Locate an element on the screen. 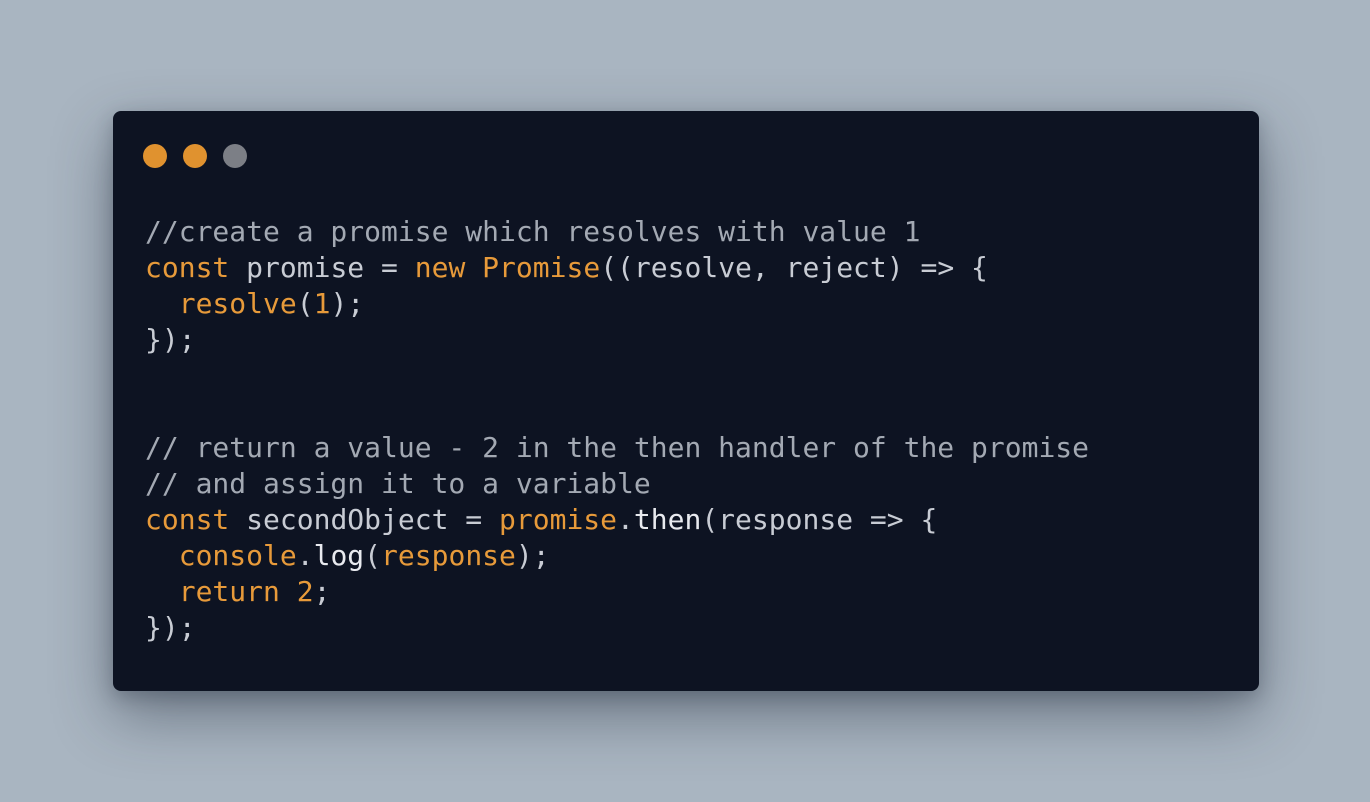 The width and height of the screenshot is (1370, 802). code-token: log is located at coordinates (339, 555).